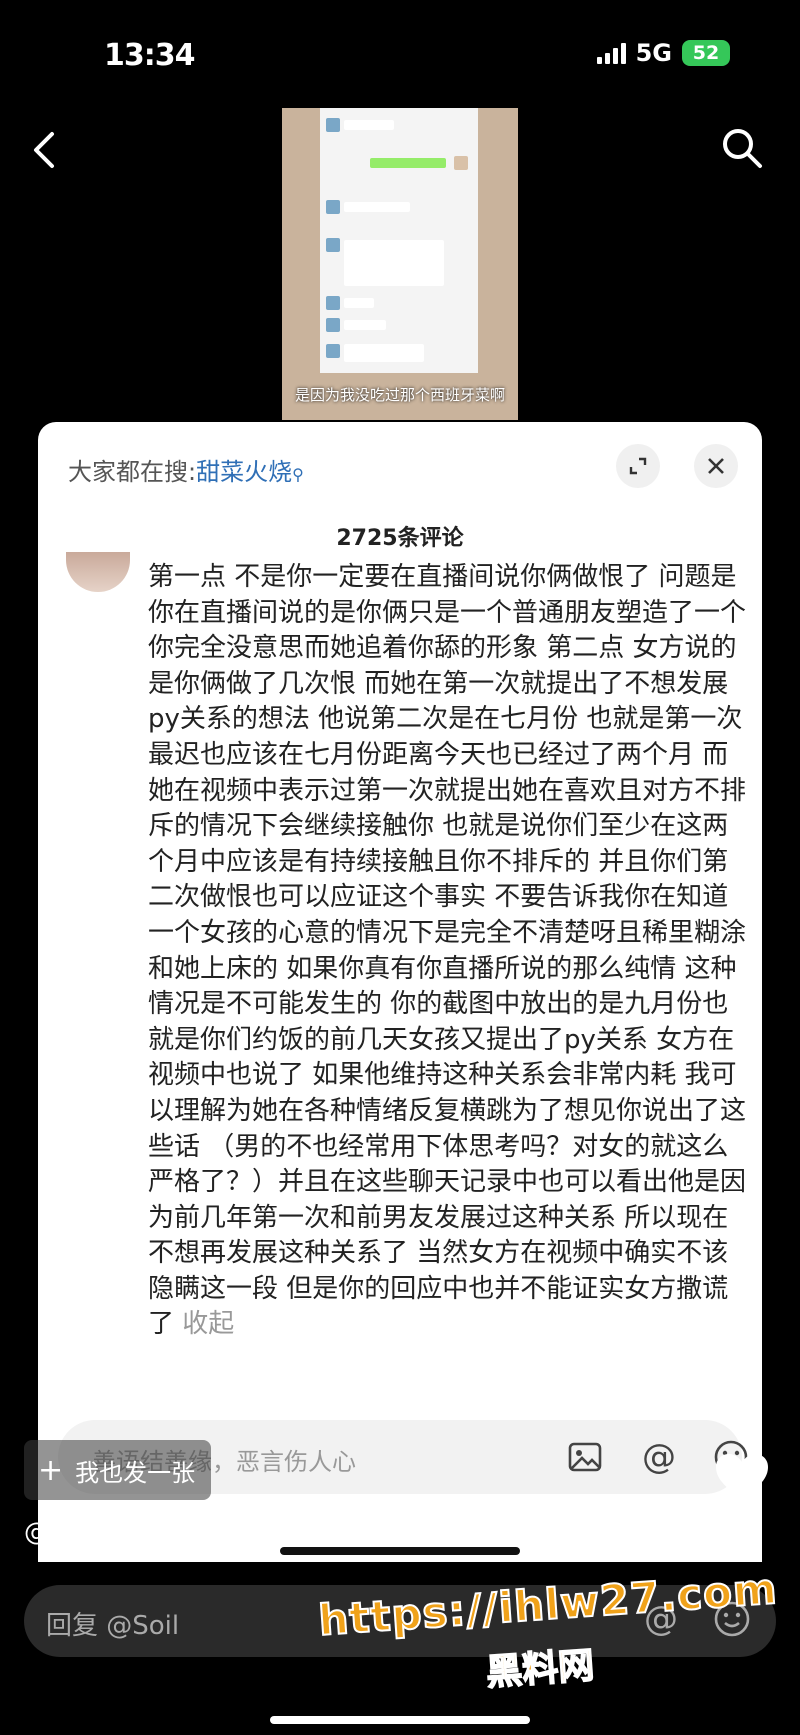 The height and width of the screenshot is (1735, 800). I want to click on reply-caption: @Soil：和我说的一毛一样姐, so click(184, 1531).